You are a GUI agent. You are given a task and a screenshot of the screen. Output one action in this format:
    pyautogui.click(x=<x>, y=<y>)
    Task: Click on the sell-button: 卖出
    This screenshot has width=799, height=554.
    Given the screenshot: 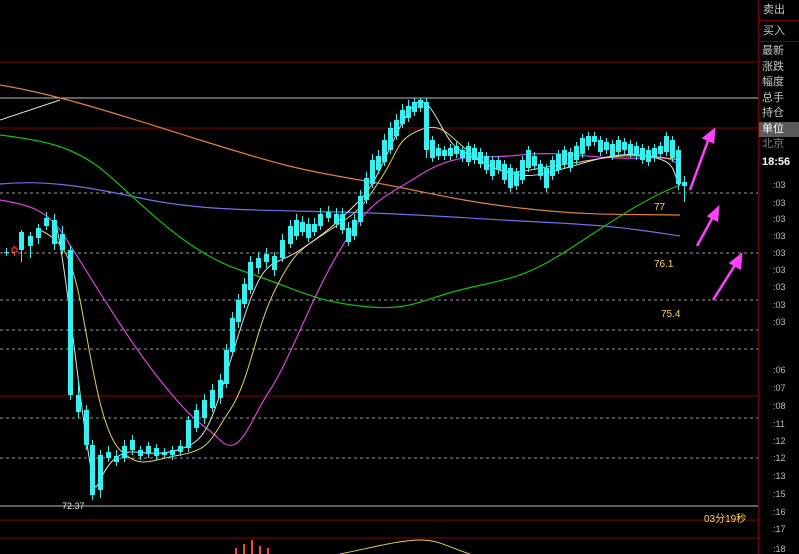 What is the action you would take?
    pyautogui.click(x=779, y=10)
    